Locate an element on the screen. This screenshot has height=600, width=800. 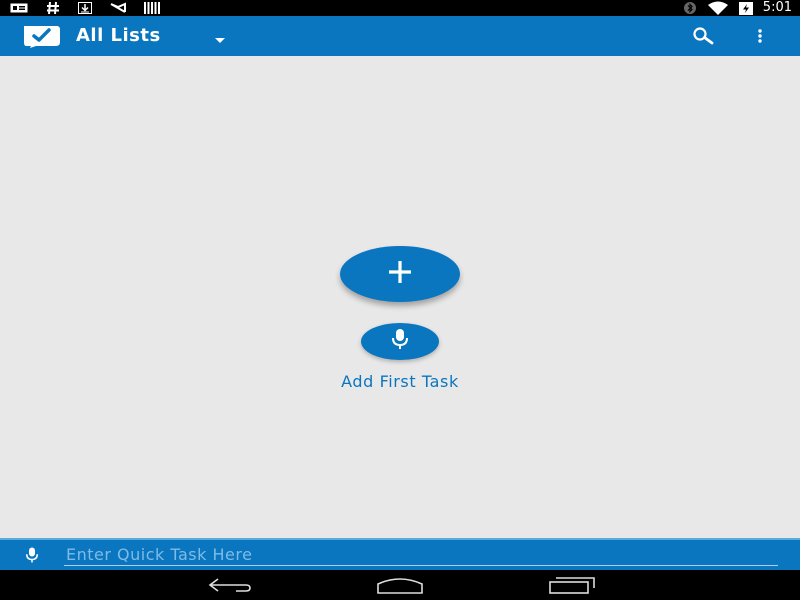
clock: 5:01 is located at coordinates (777, 7).